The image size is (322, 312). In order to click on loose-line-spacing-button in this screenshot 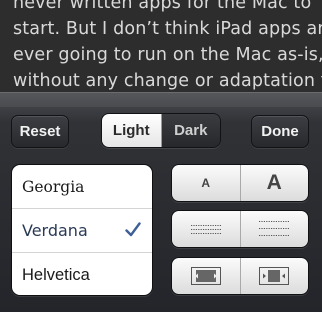, I will do `click(274, 229)`.